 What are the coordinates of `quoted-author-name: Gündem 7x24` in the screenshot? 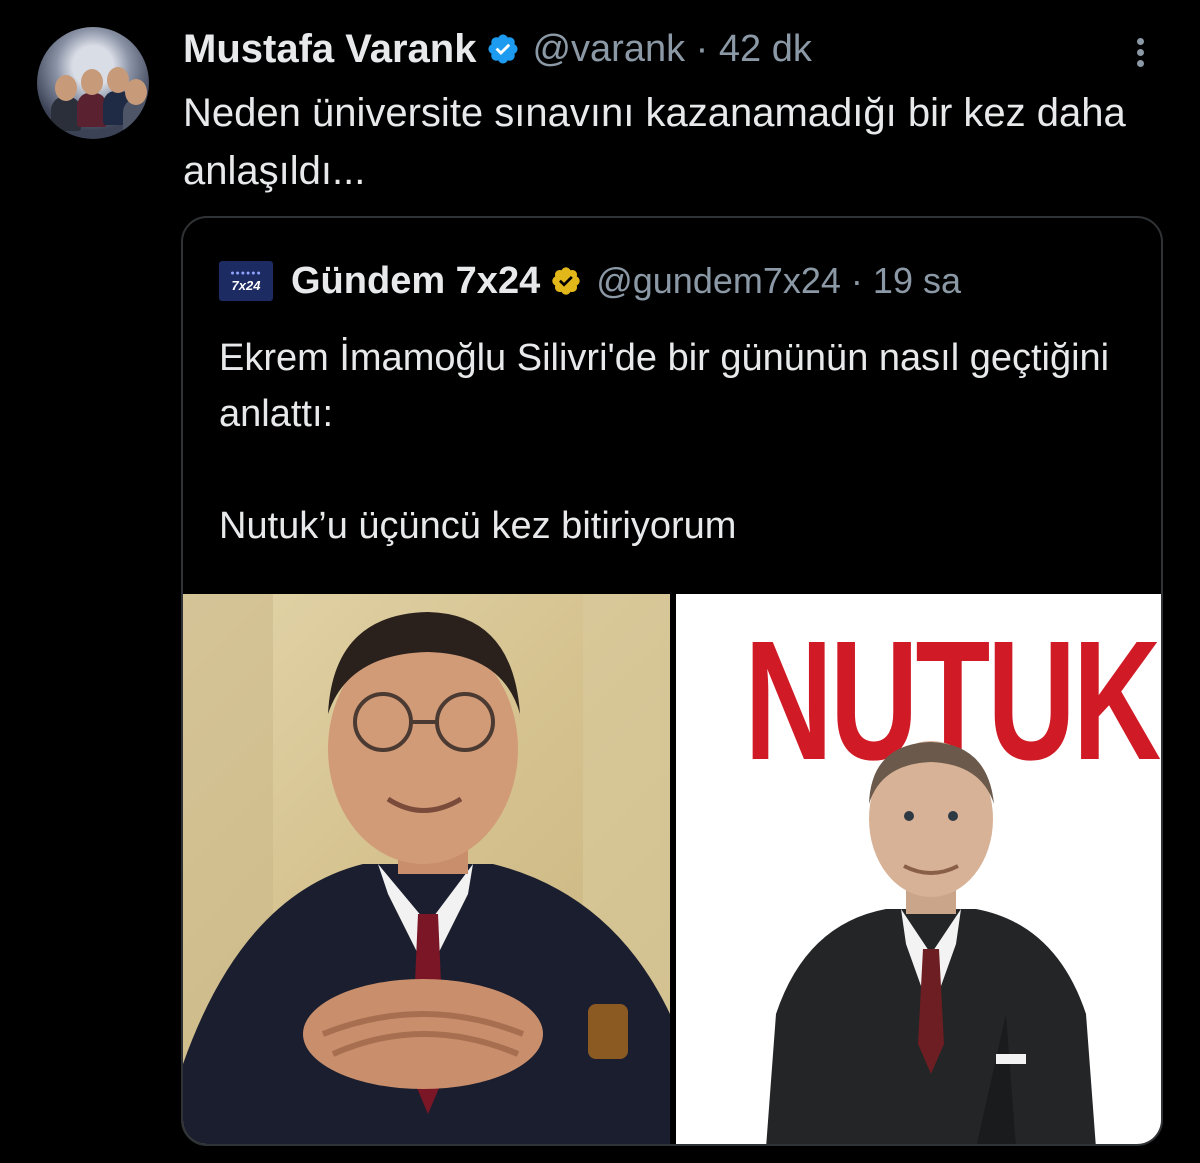 It's located at (415, 281).